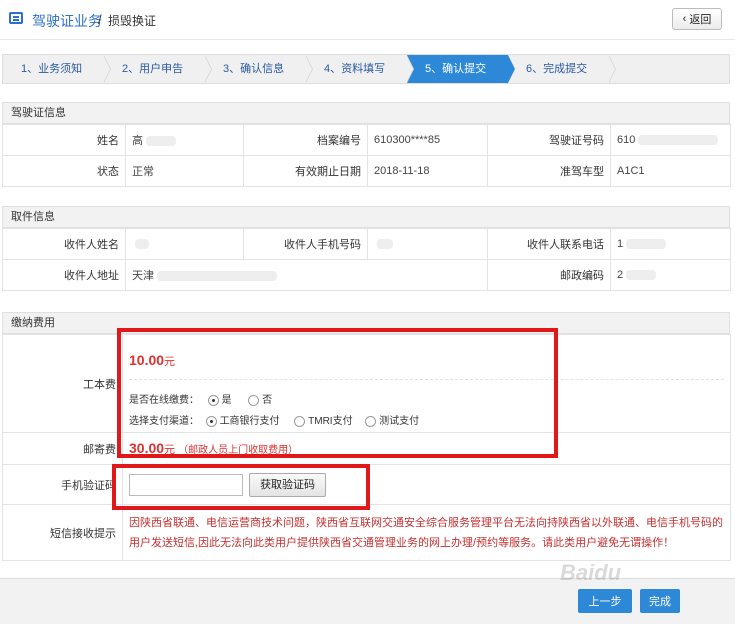  Describe the element at coordinates (64, 171) in the screenshot. I see `status-label: 状态` at that location.